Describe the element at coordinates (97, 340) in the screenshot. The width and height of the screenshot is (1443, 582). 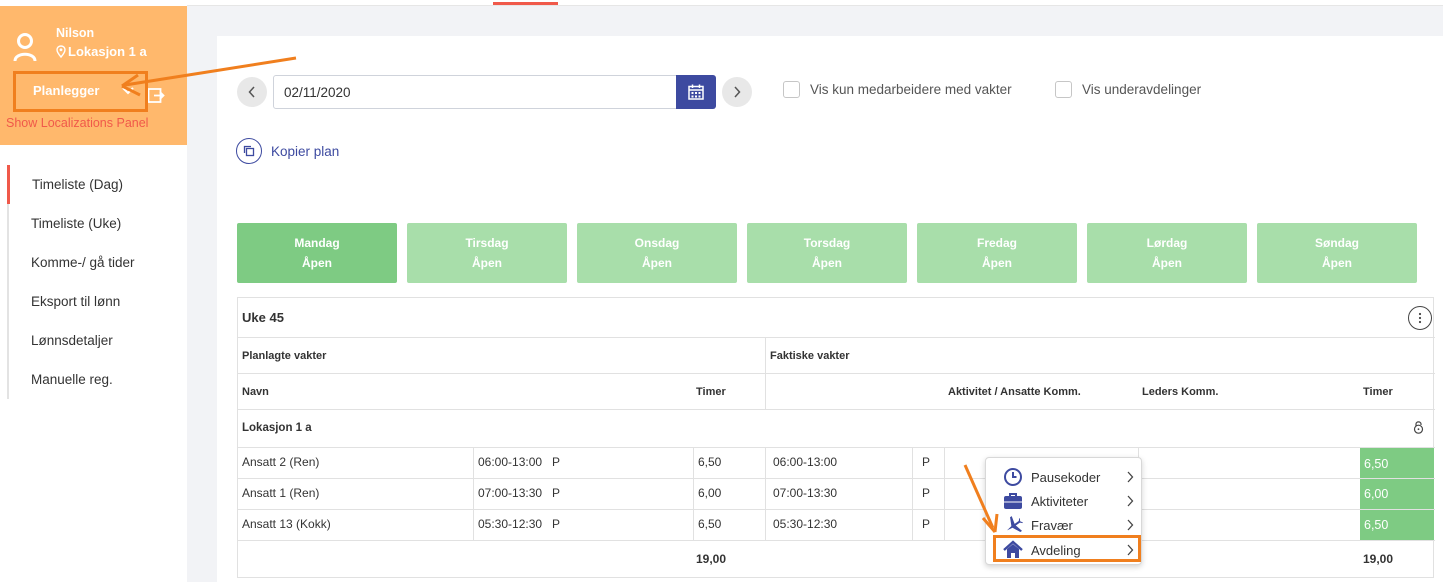
I see `sidebar-item-lonnsdetaljer: Lønnsdetaljer` at that location.